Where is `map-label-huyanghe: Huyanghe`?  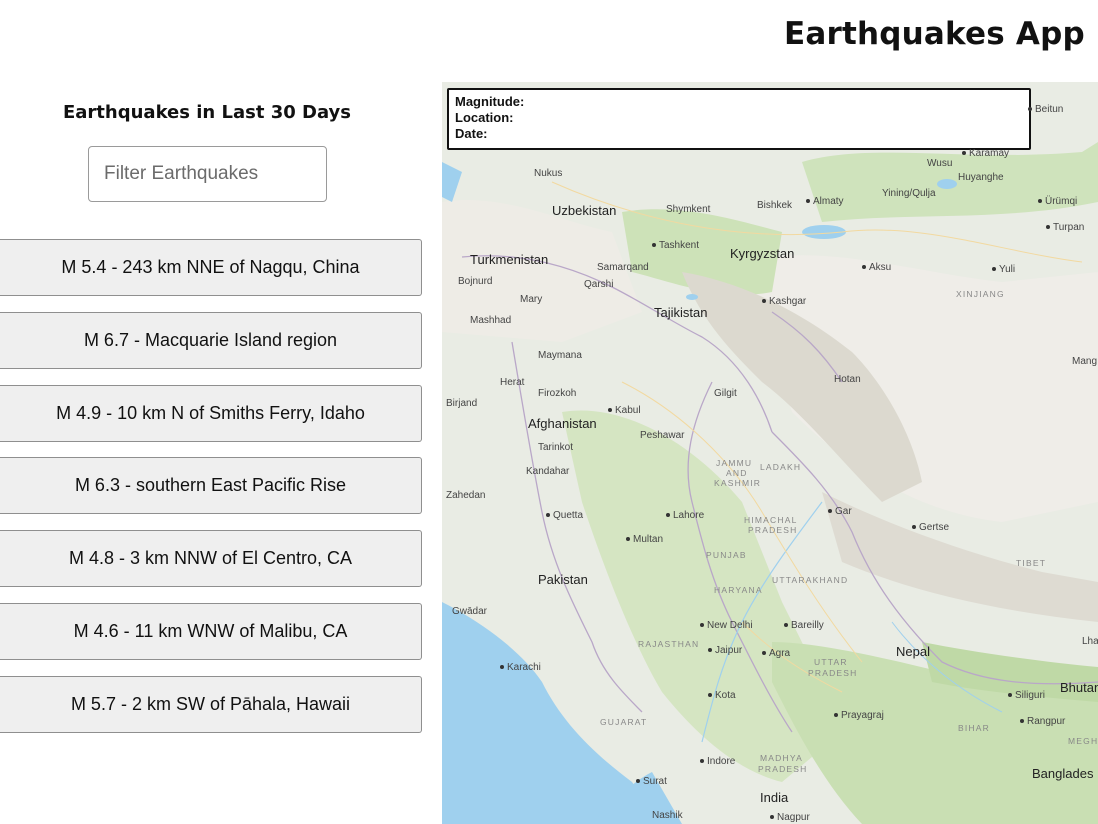
map-label-huyanghe: Huyanghe is located at coordinates (981, 177).